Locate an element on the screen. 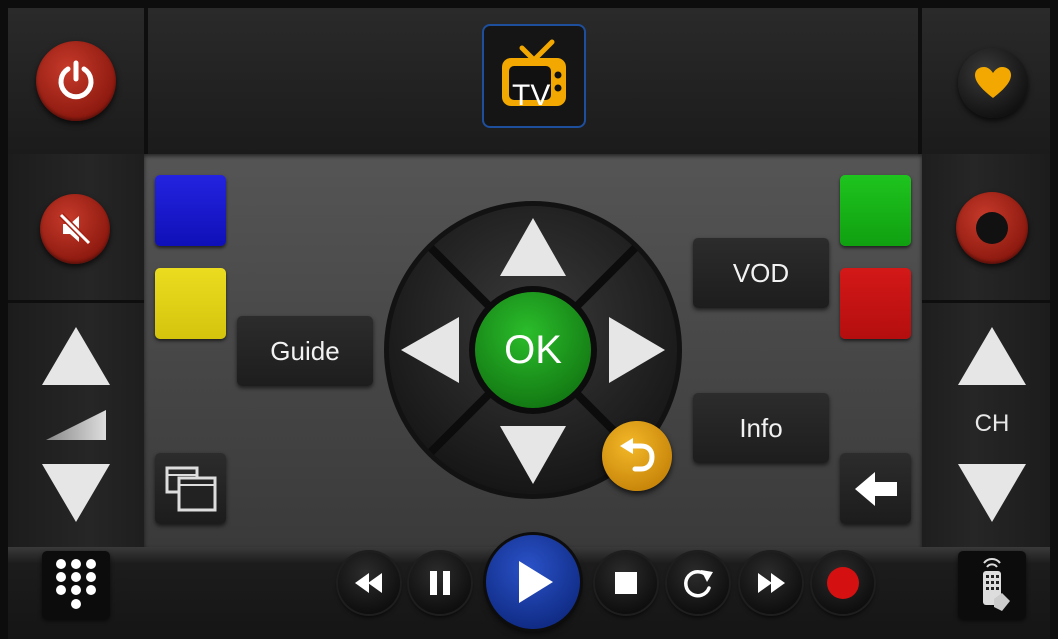  red-key is located at coordinates (875, 303).